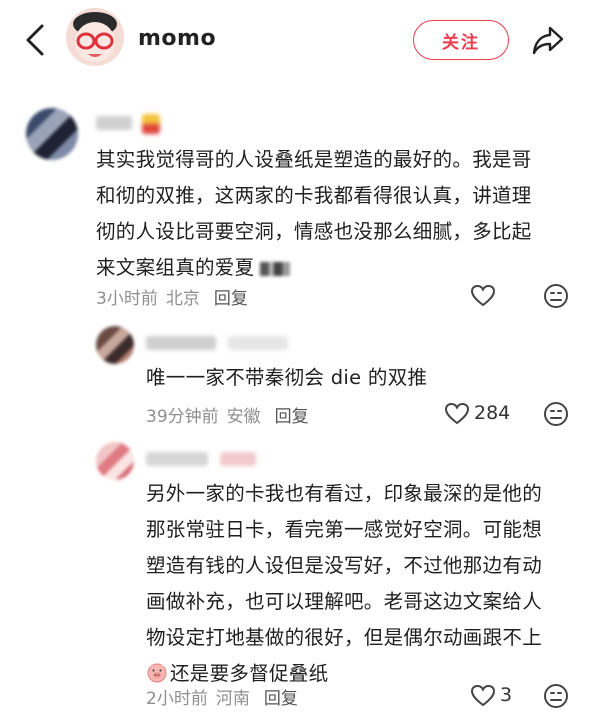 The height and width of the screenshot is (719, 591). What do you see at coordinates (177, 699) in the screenshot?
I see `comment-time: 2小时前` at bounding box center [177, 699].